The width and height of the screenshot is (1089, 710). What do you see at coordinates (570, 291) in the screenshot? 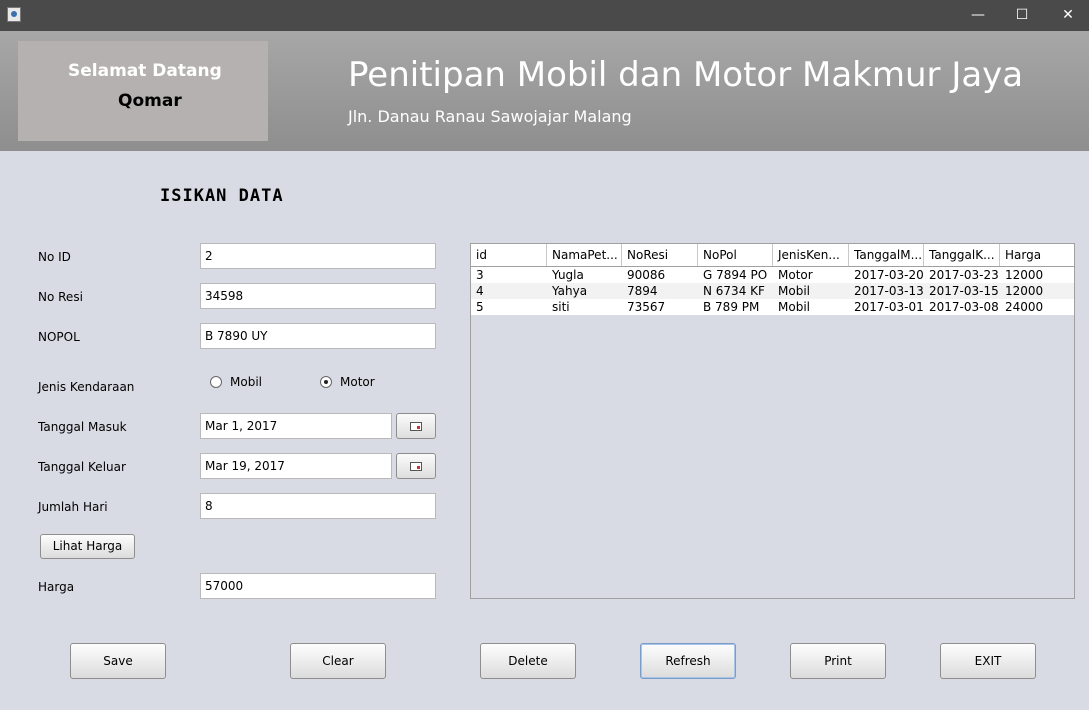
I see `table-cell: Yahya` at bounding box center [570, 291].